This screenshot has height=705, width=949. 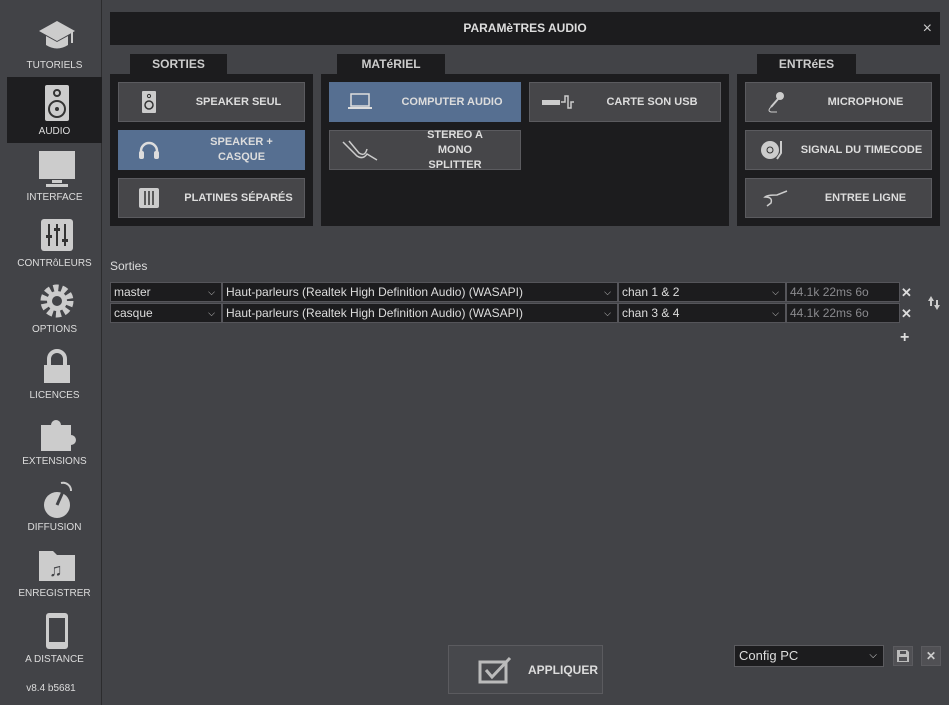 I want to click on tab-entrees: ENTRéES, so click(x=806, y=64).